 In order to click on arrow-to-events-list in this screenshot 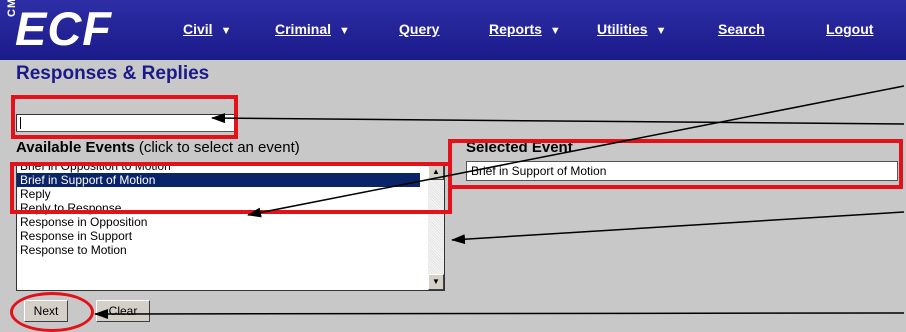, I will do `click(678, 228)`.